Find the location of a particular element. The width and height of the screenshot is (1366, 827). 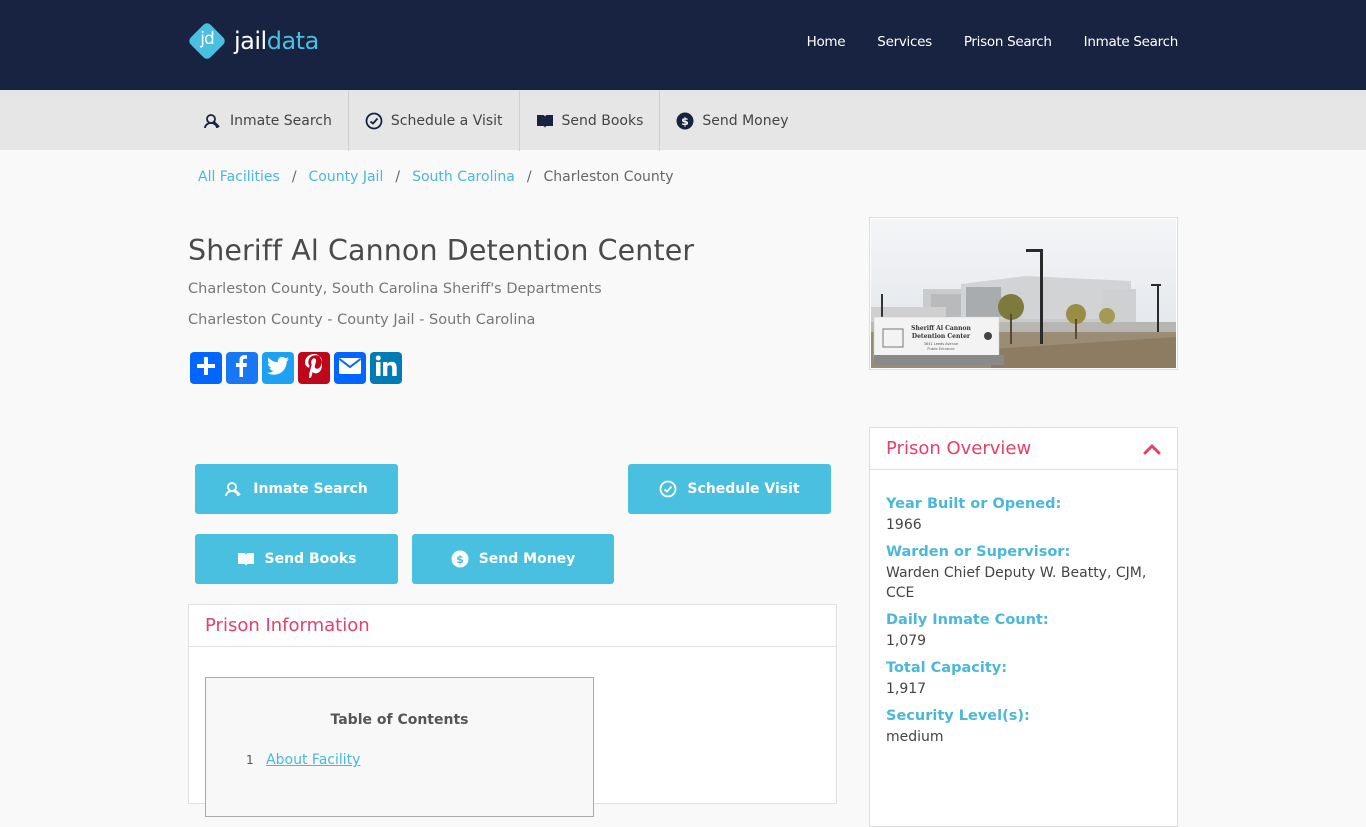

service-send-money: $ Send Money is located at coordinates (732, 121).